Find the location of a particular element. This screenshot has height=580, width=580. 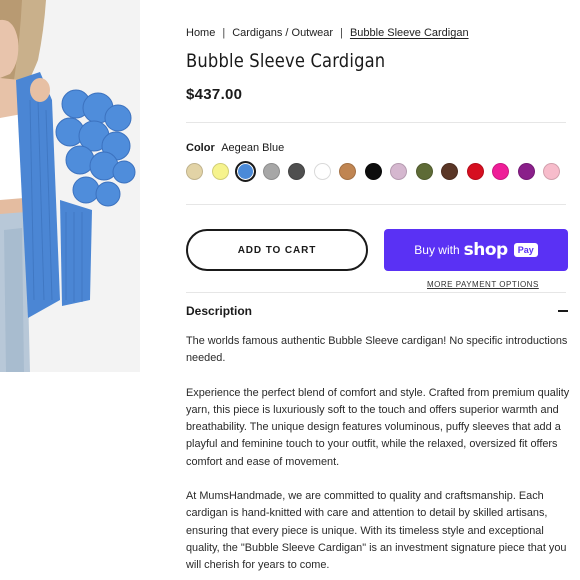

color-swatches is located at coordinates (373, 171).